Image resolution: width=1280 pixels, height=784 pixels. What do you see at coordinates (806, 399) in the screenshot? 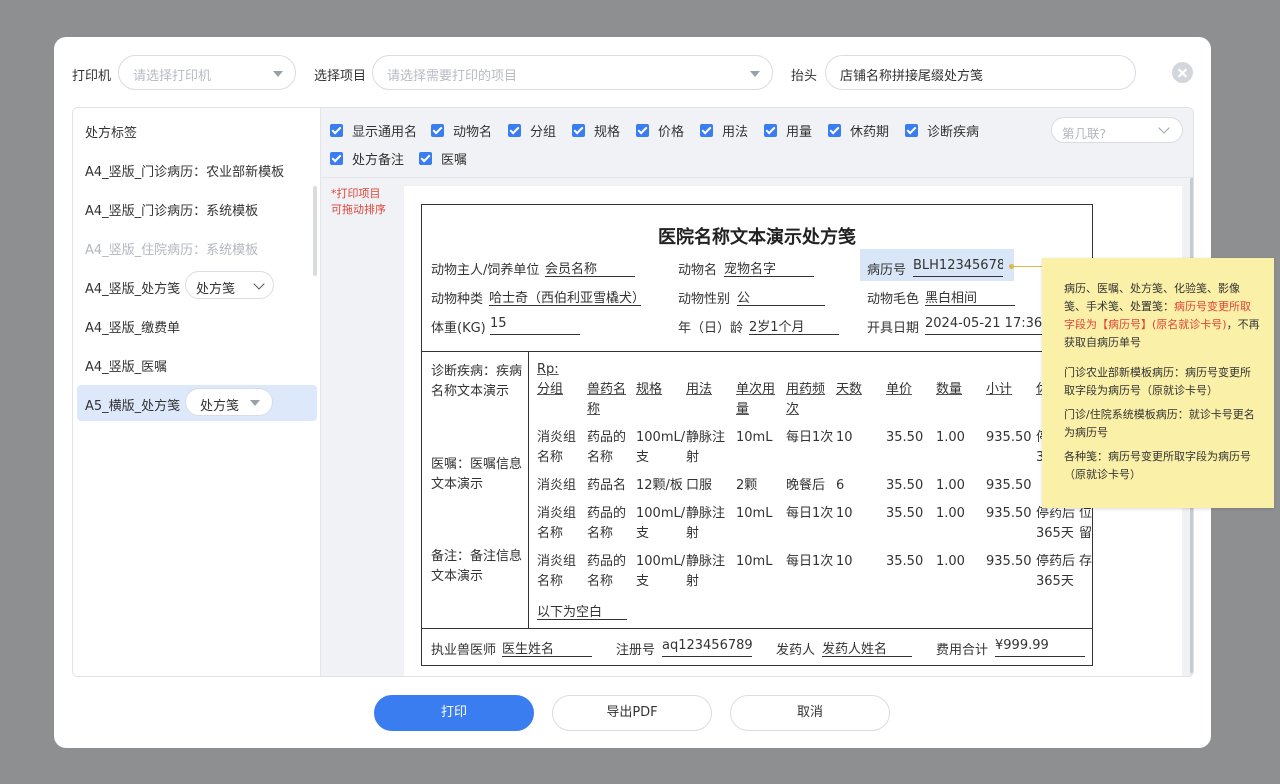
I see `col-freq: 用药频次` at bounding box center [806, 399].